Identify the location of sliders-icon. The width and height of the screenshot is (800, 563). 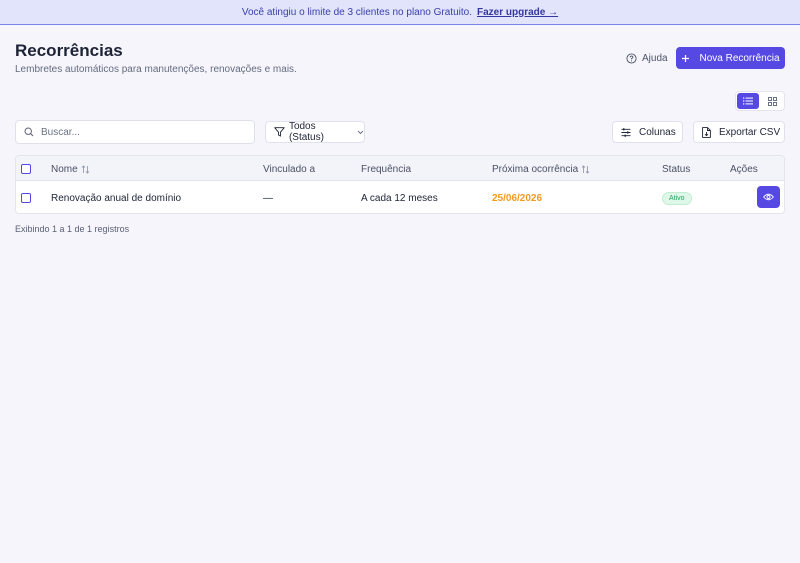
(626, 132).